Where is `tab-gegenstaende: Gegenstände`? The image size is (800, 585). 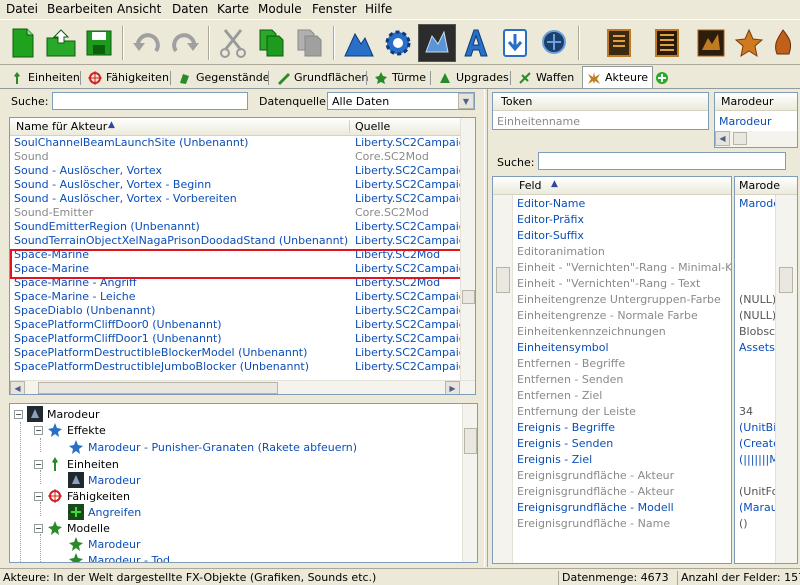 tab-gegenstaende: Gegenstände is located at coordinates (224, 77).